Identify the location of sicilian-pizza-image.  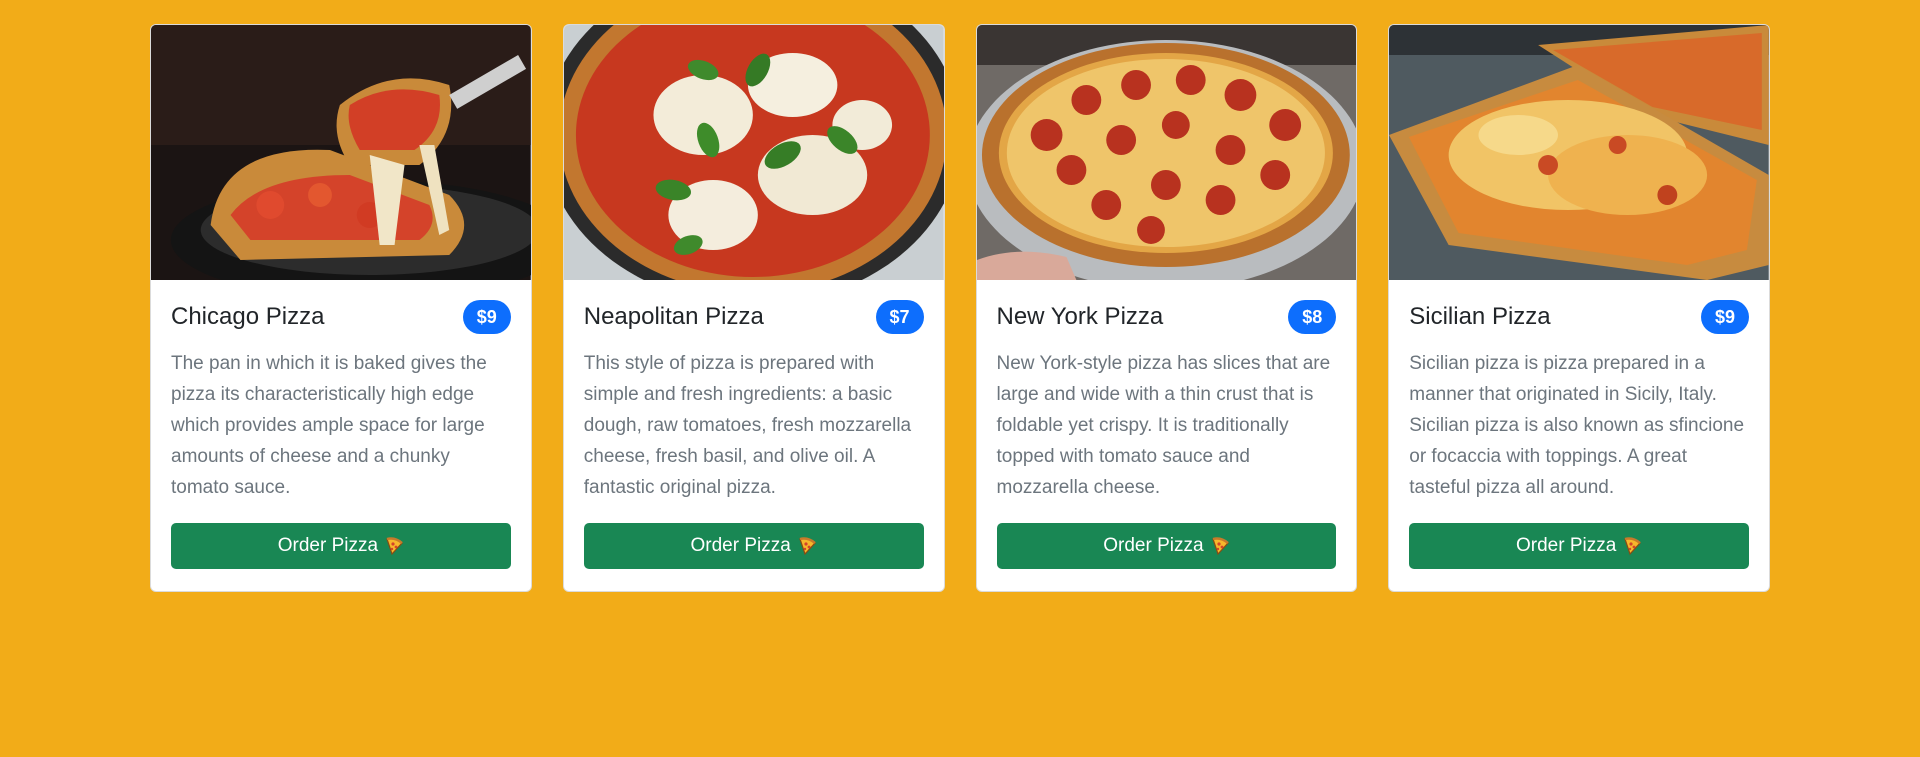
(1579, 152).